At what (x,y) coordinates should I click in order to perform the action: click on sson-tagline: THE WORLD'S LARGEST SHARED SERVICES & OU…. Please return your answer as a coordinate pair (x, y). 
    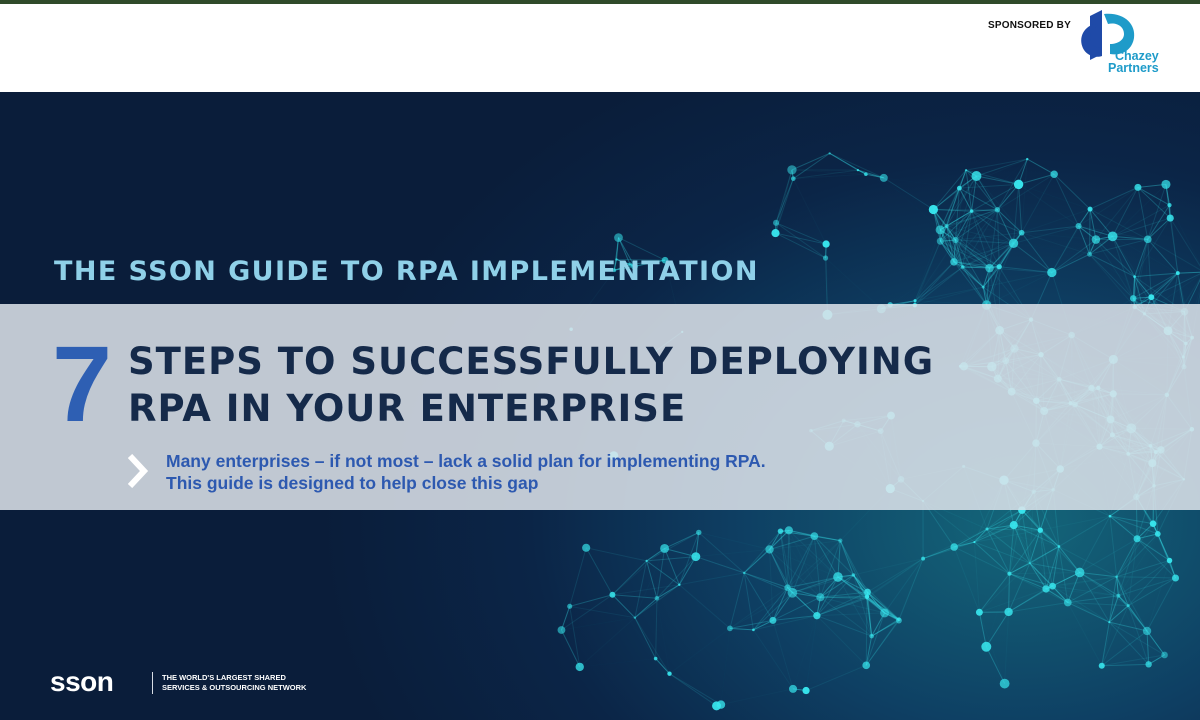
    Looking at the image, I should click on (234, 683).